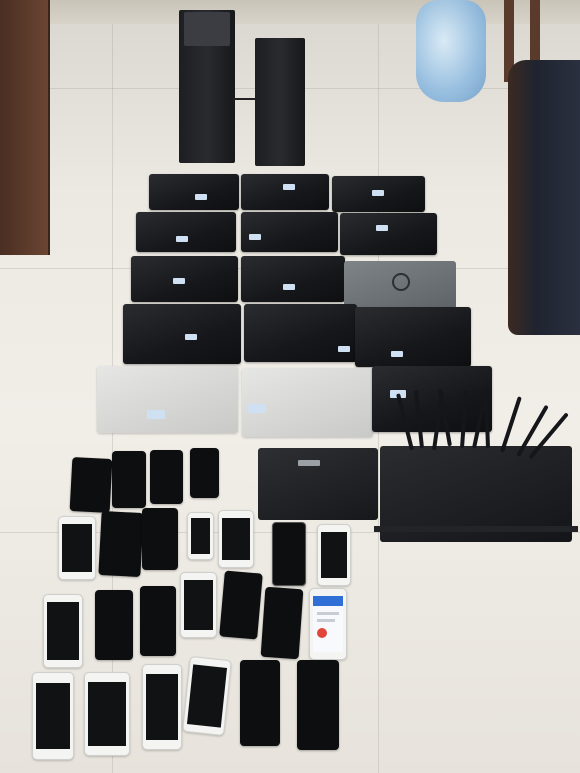 The height and width of the screenshot is (773, 580). What do you see at coordinates (167, 399) in the screenshot?
I see `laptop-honor` at bounding box center [167, 399].